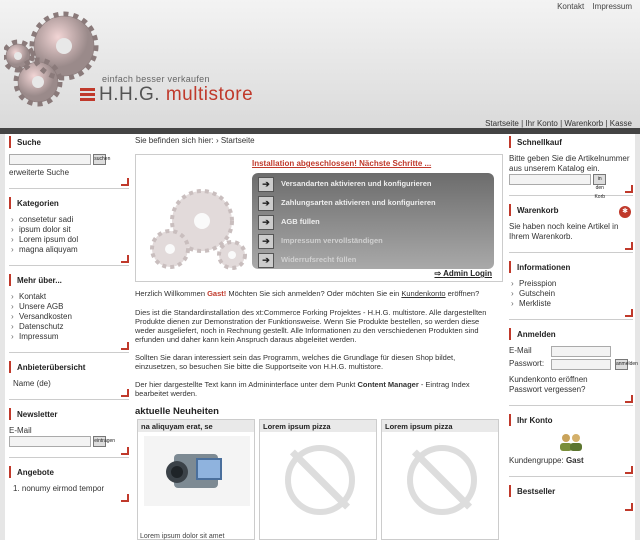 This screenshot has height=540, width=640. What do you see at coordinates (320, 131) in the screenshot?
I see `header-divider` at bounding box center [320, 131].